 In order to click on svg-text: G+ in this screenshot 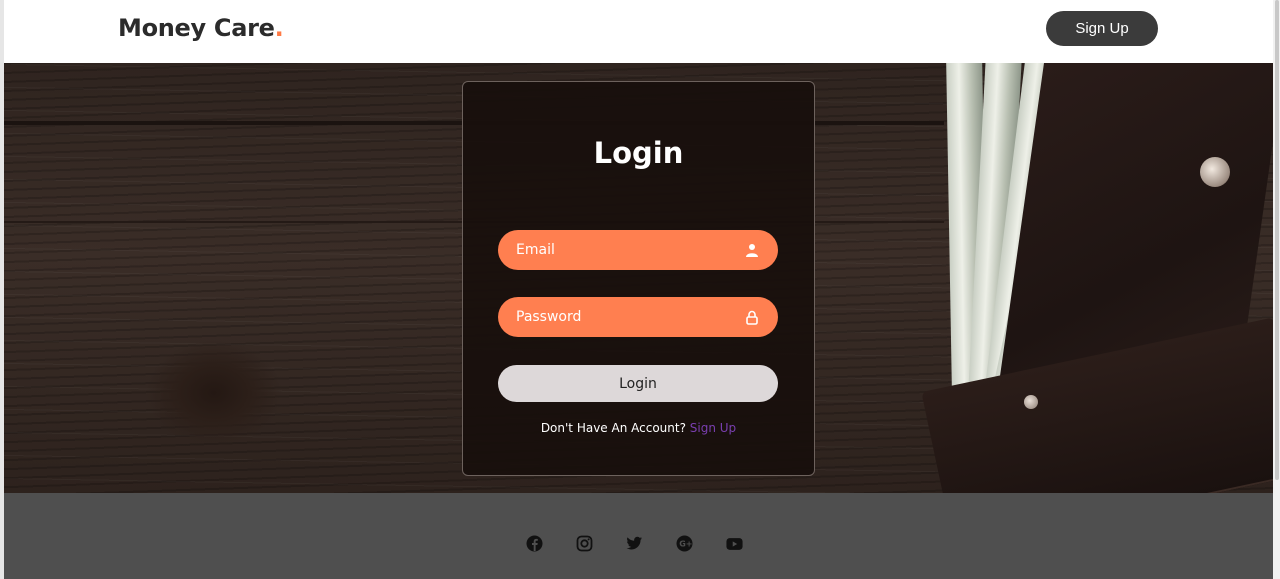, I will do `click(685, 544)`.